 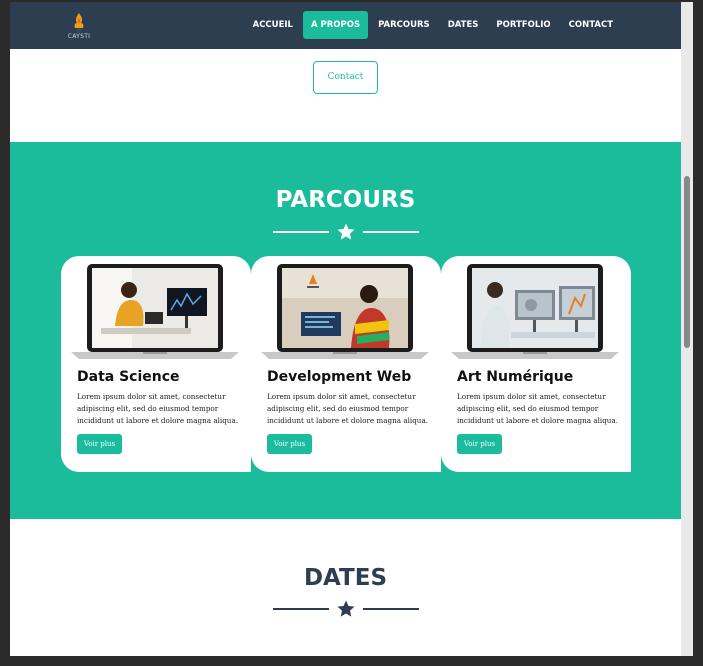 I want to click on dates-title: DATES, so click(x=345, y=578).